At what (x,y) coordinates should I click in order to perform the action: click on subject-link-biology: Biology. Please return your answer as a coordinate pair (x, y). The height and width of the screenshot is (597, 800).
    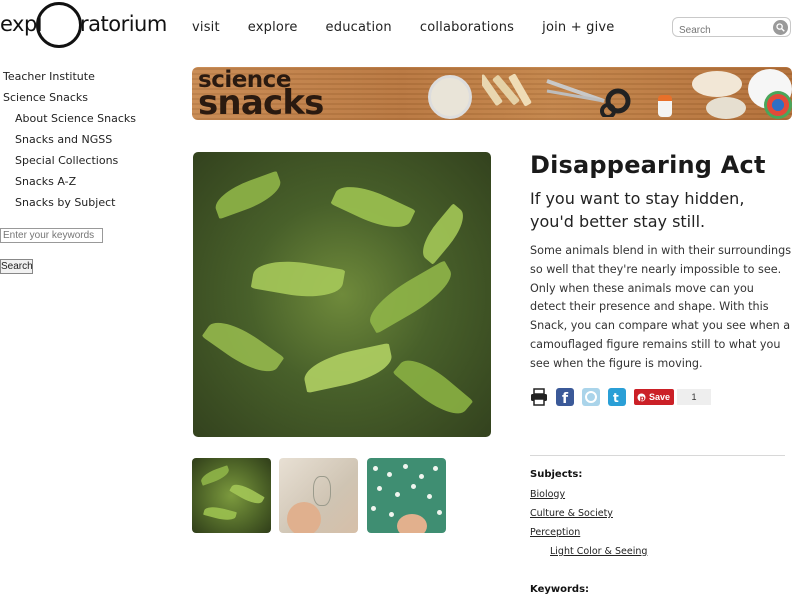
    Looking at the image, I should click on (547, 494).